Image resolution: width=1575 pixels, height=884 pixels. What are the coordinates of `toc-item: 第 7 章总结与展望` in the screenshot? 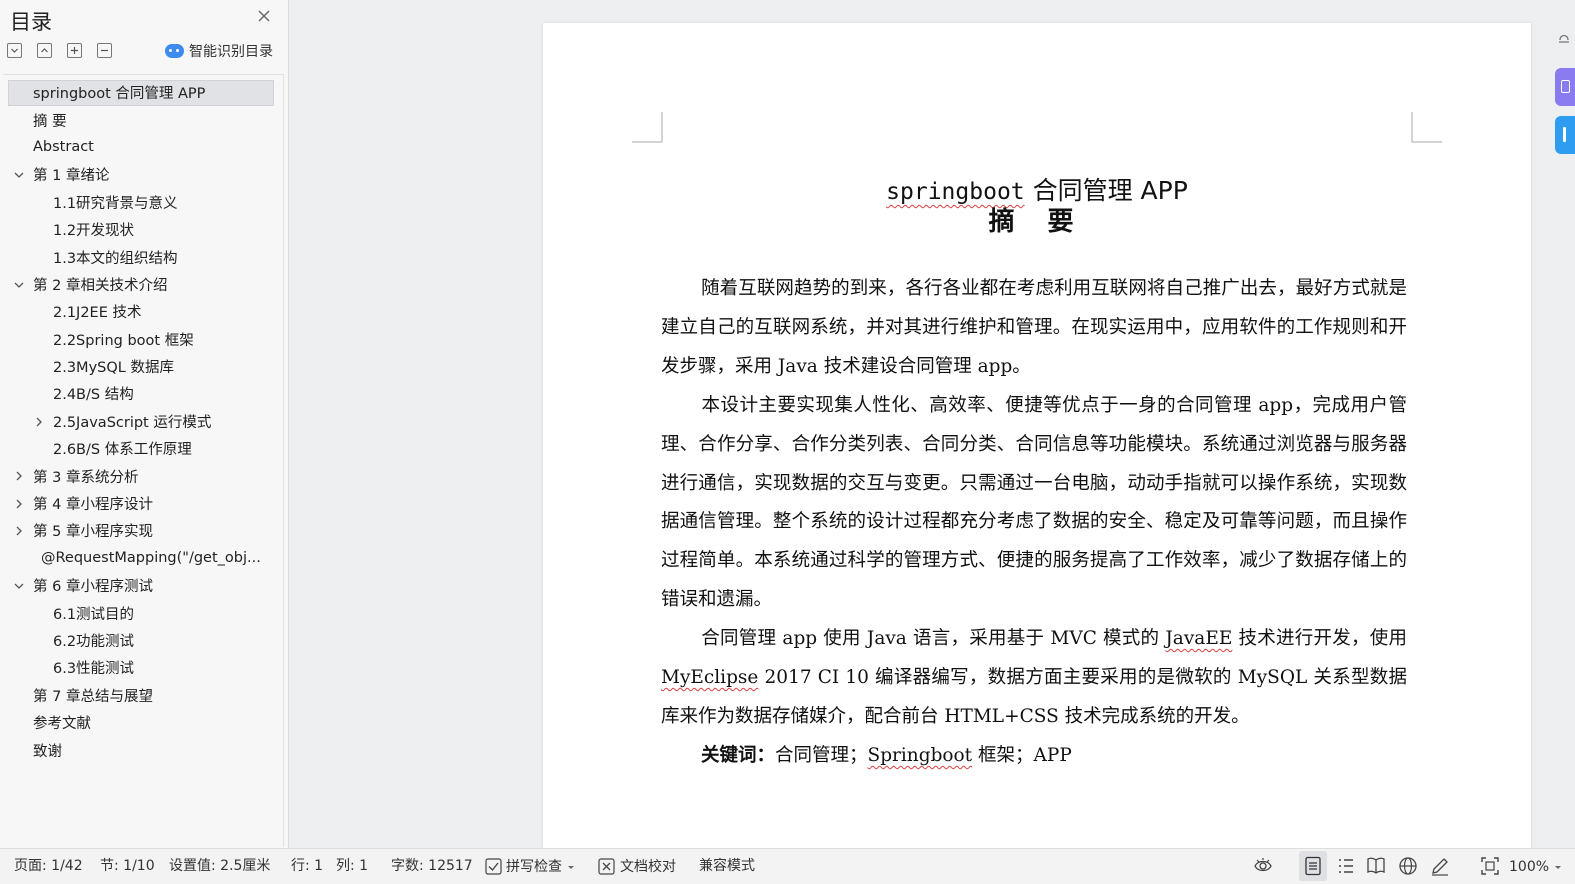 It's located at (143, 695).